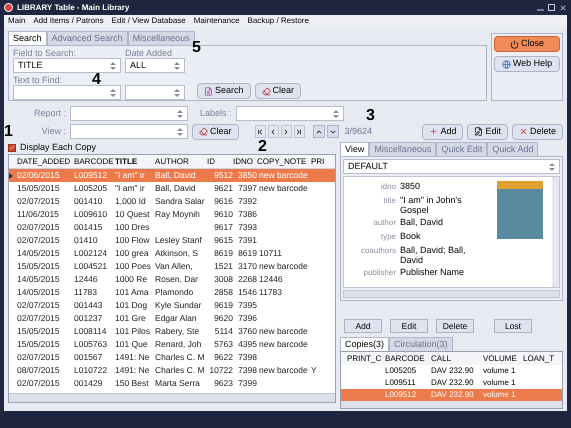  What do you see at coordinates (172, 240) in the screenshot?
I see `table-row: 02/07/2015 01410 100 Flow Lesley Stanf 9615 7391` at bounding box center [172, 240].